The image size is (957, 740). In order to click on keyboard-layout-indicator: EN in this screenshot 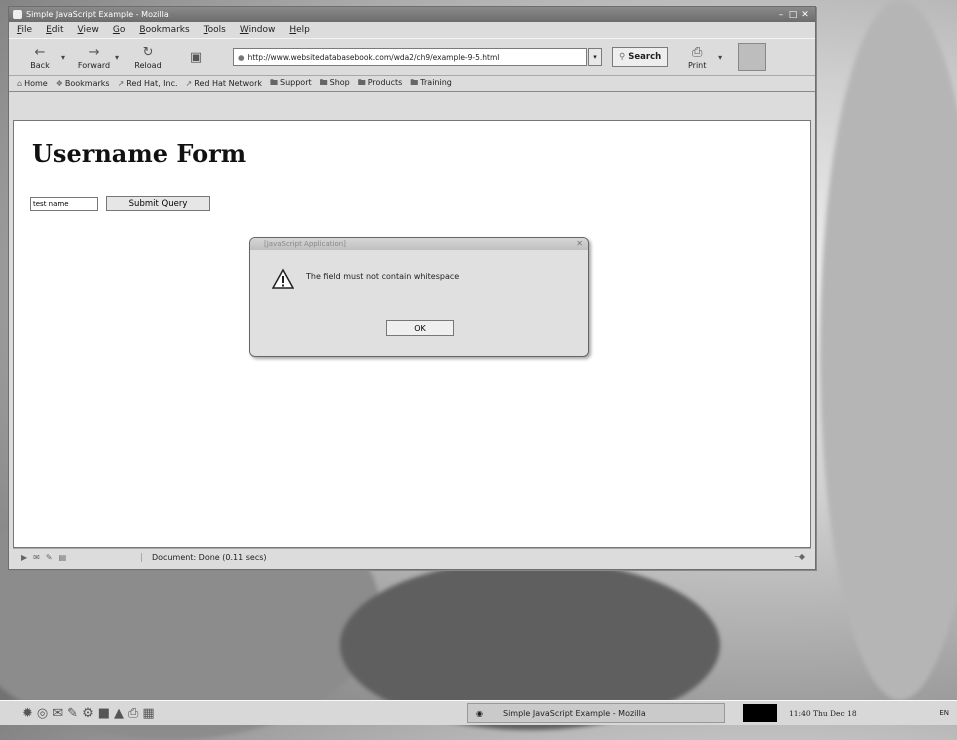, I will do `click(948, 713)`.